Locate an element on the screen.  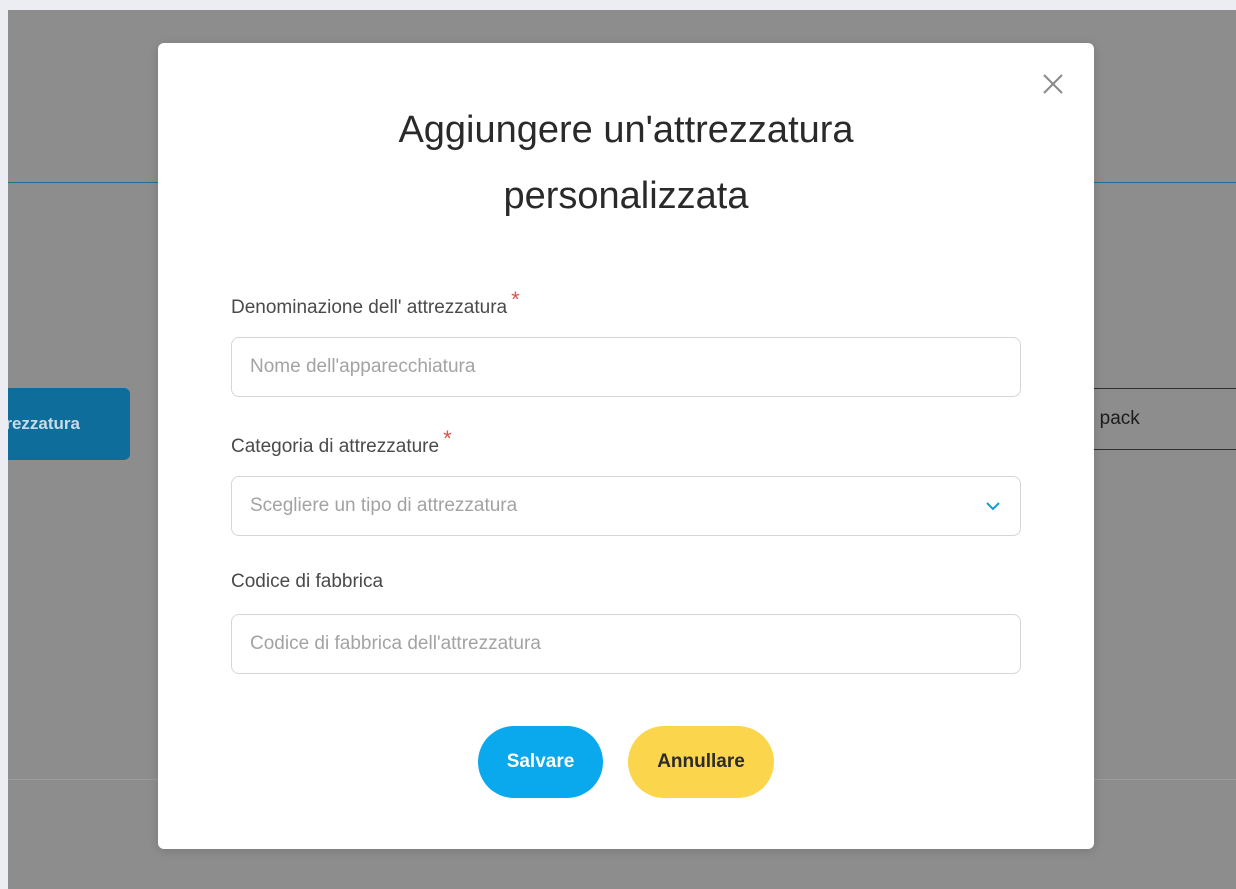
factory-code-input is located at coordinates (626, 644).